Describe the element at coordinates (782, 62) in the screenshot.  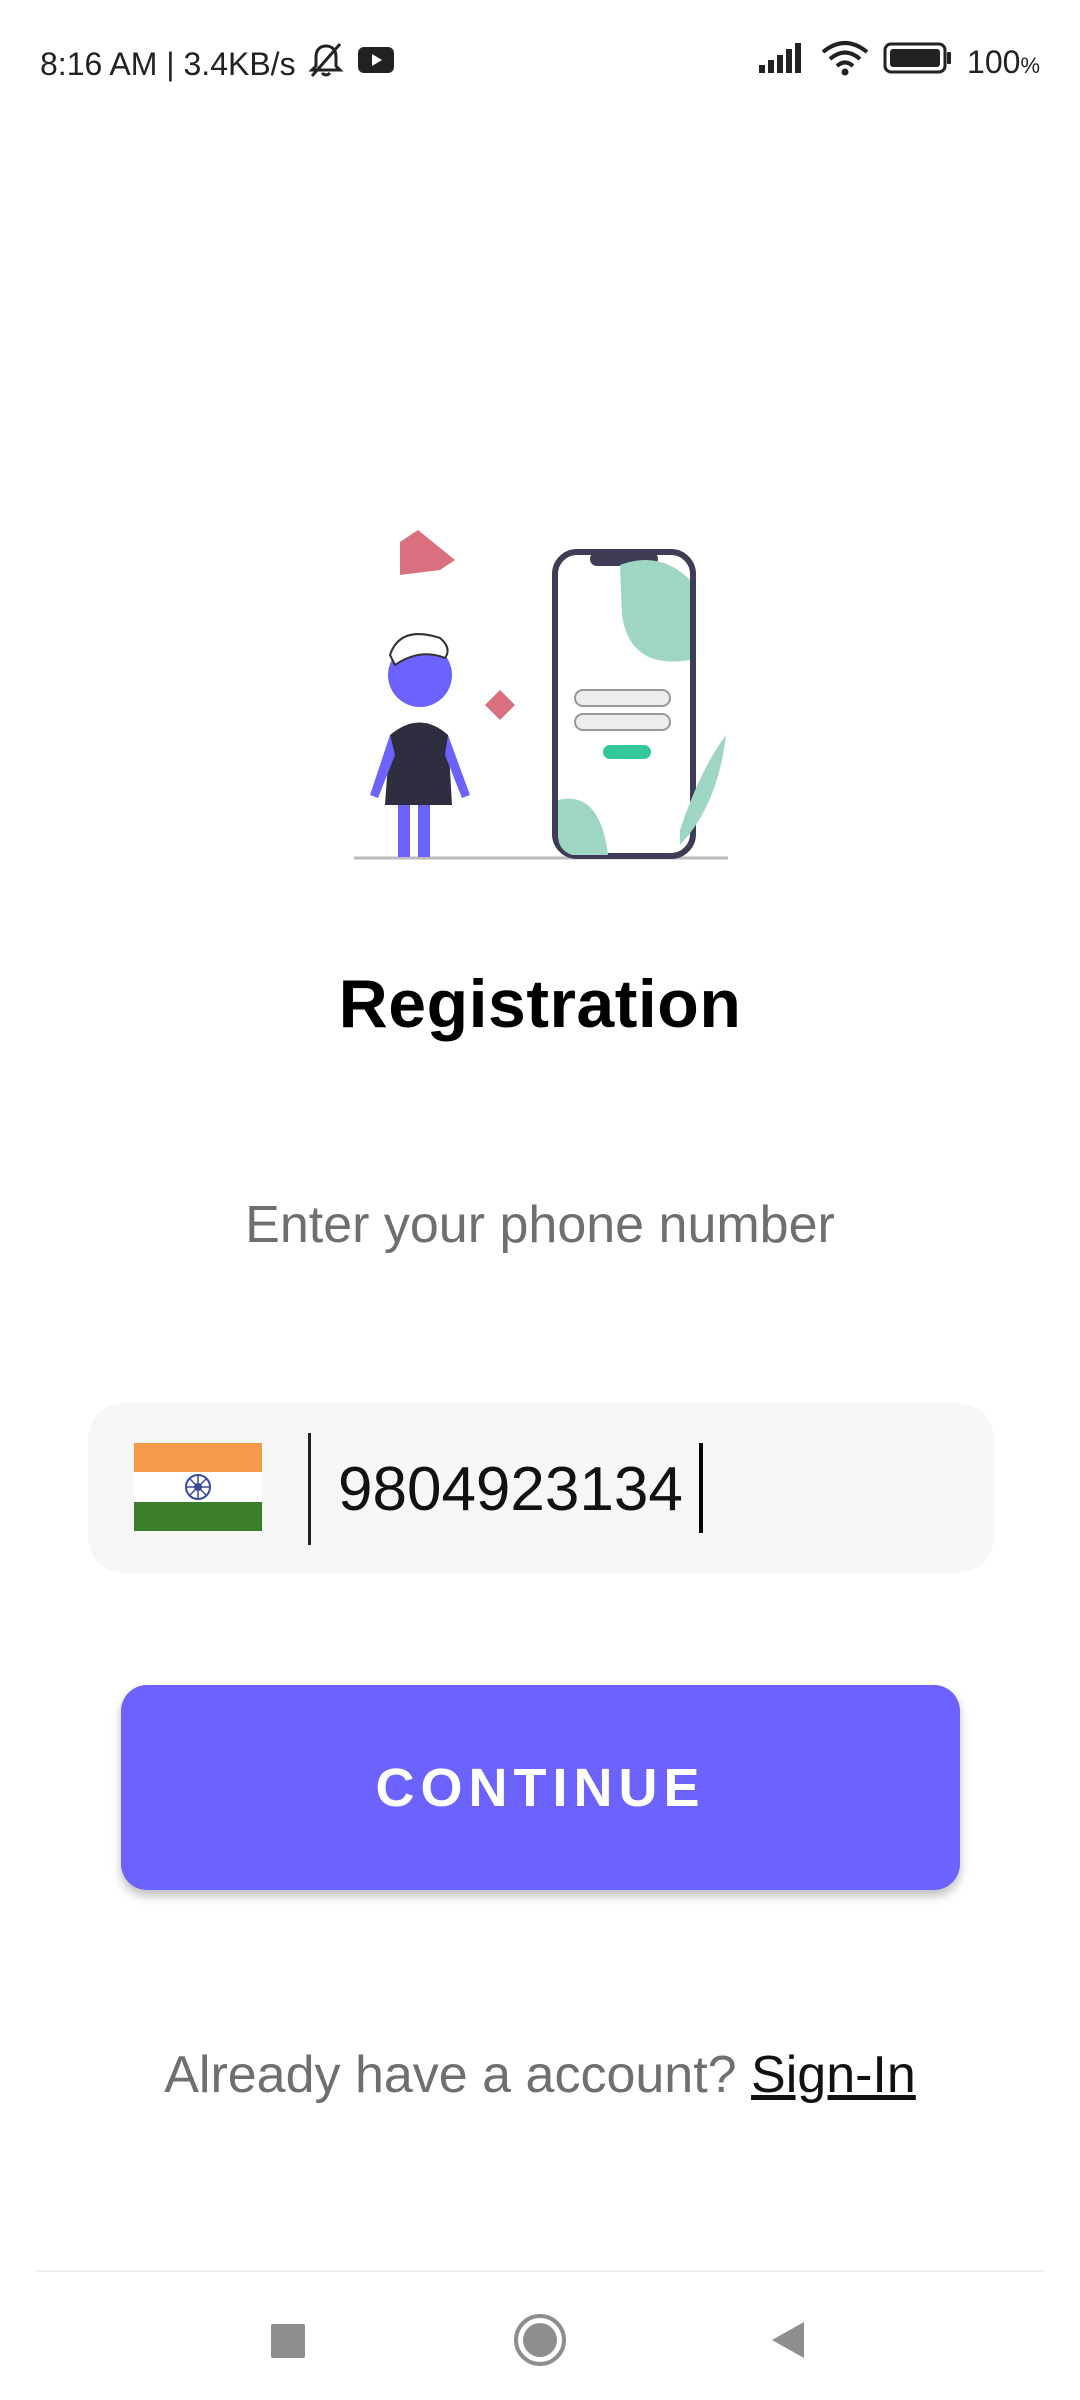
I see `signal-icon` at that location.